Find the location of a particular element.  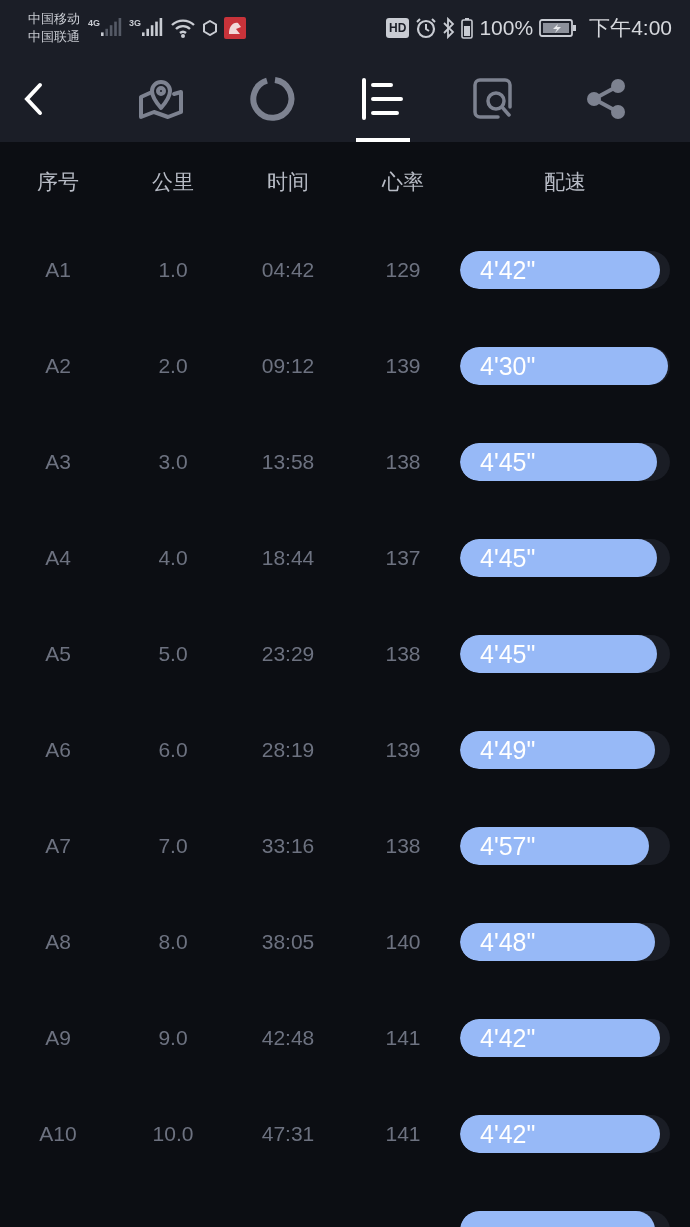

network-type: 3G is located at coordinates (135, 23).